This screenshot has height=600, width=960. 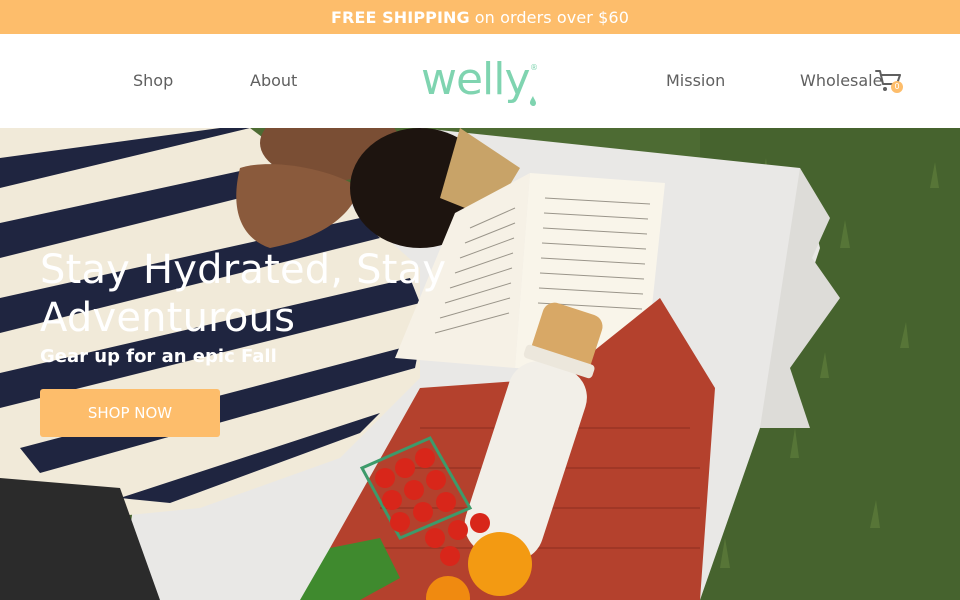 What do you see at coordinates (841, 80) in the screenshot?
I see `nav-wholesale: Wholesale` at bounding box center [841, 80].